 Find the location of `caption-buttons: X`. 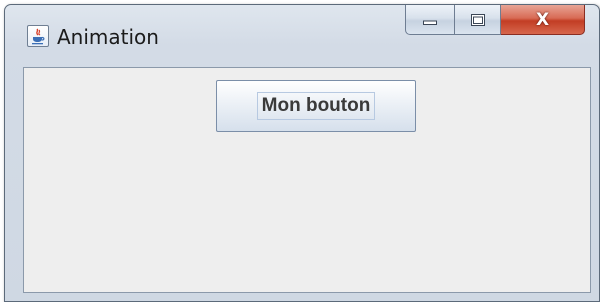

caption-buttons: X is located at coordinates (495, 22).